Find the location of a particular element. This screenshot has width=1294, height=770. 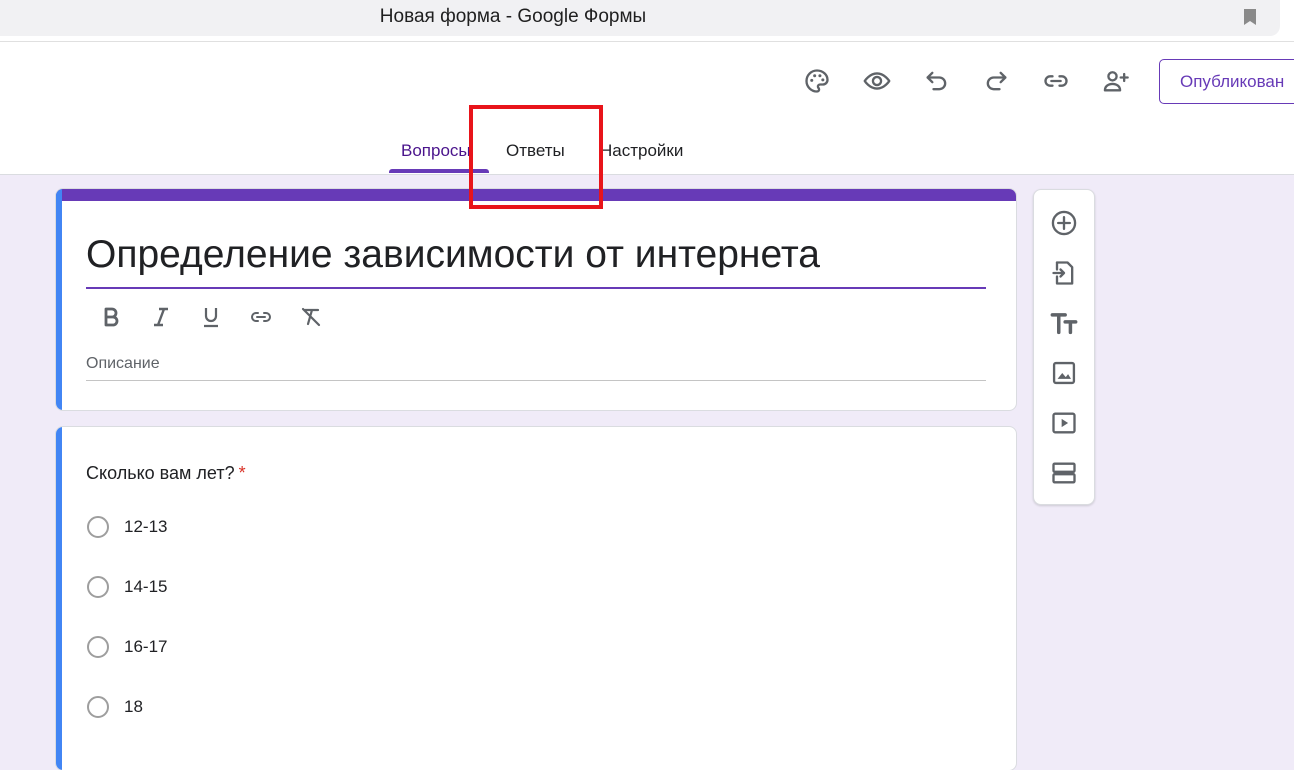

add-title-icon is located at coordinates (1064, 323).